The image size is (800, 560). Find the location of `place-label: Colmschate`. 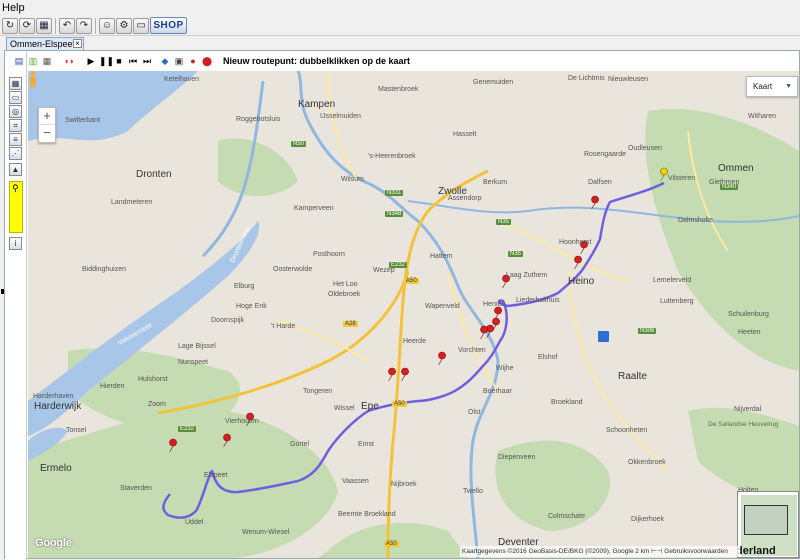

place-label: Colmschate is located at coordinates (566, 516).